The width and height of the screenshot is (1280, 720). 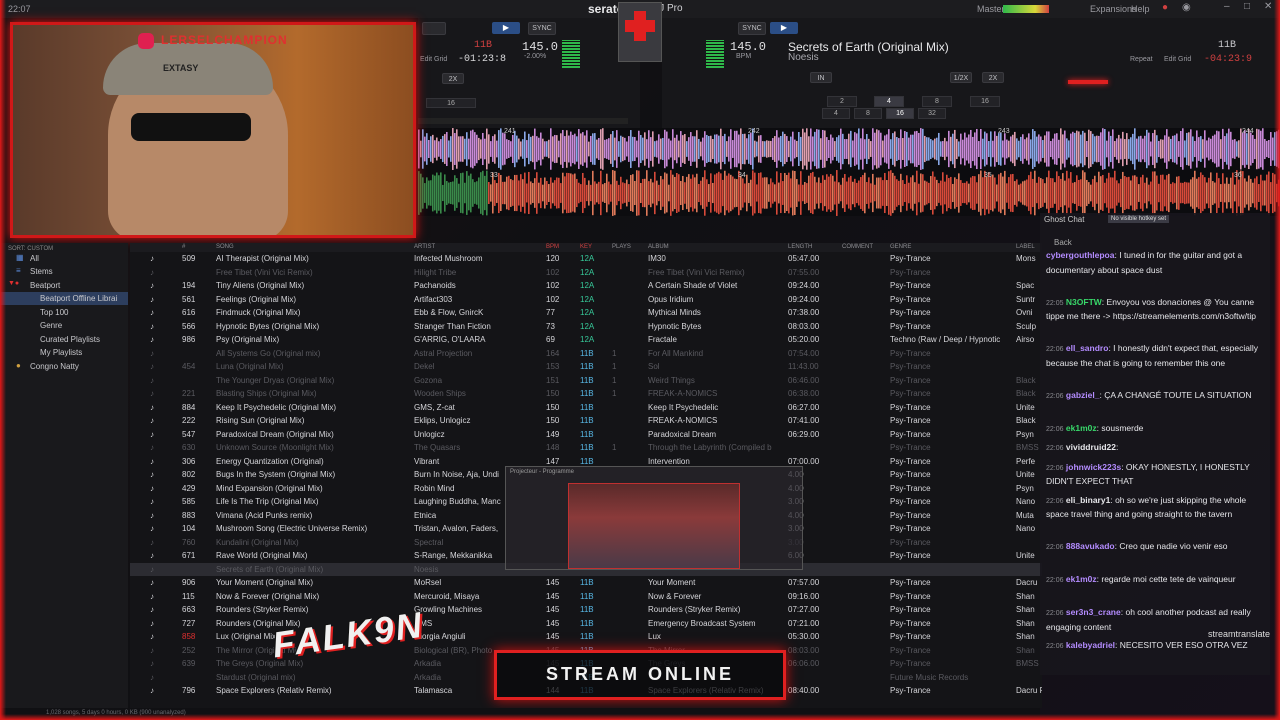 I want to click on loop-size-8: 8, so click(x=937, y=101).